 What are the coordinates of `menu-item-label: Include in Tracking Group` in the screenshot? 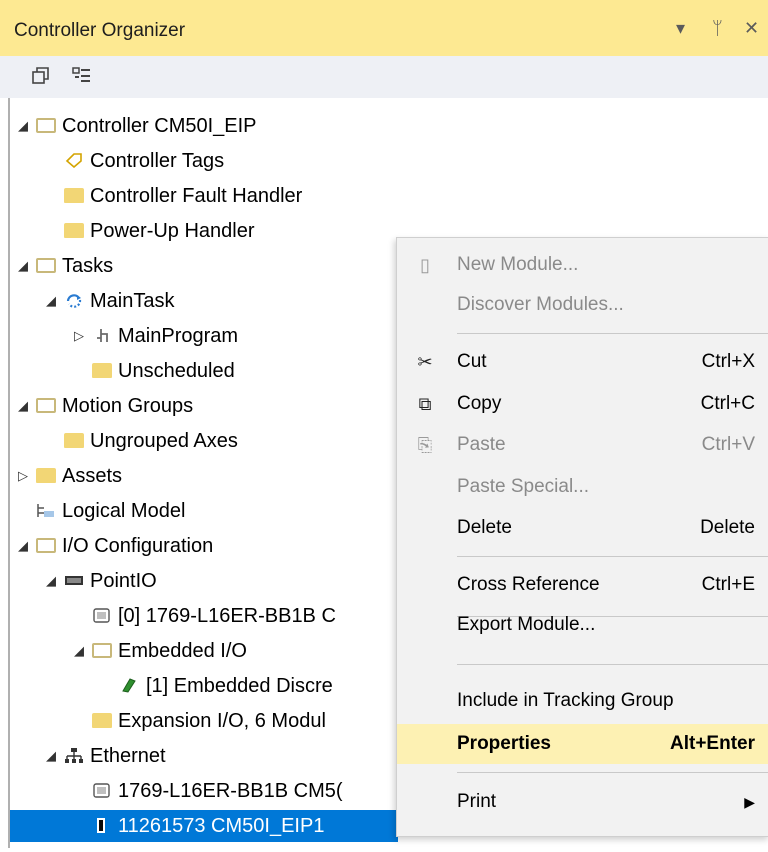 It's located at (565, 700).